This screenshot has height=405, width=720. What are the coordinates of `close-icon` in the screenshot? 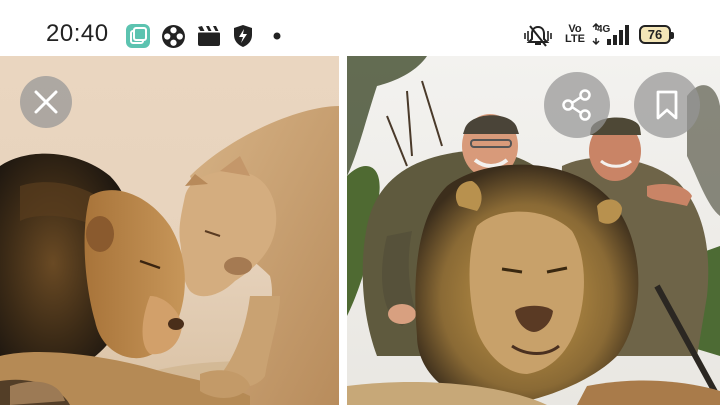 It's located at (46, 102).